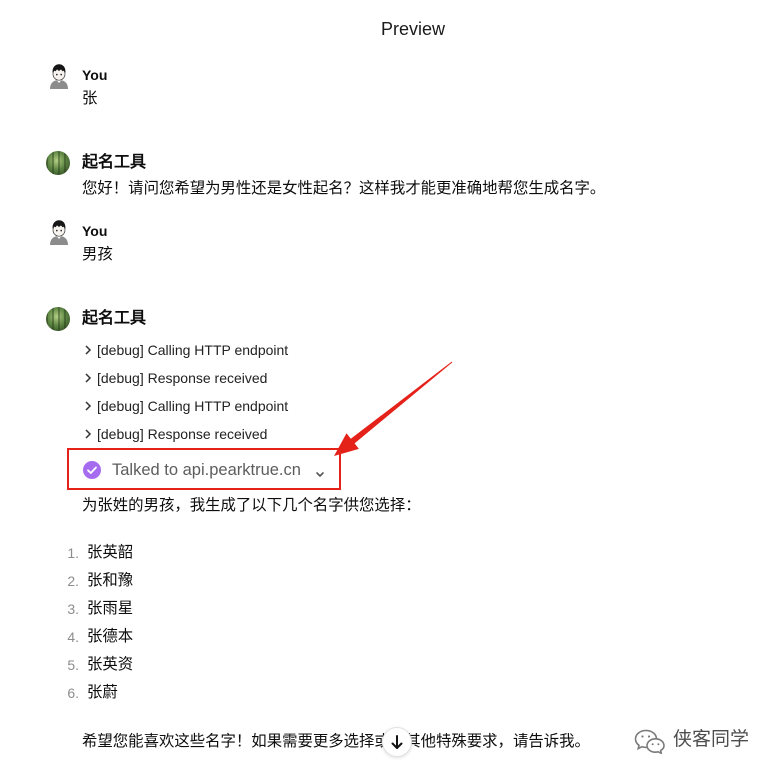 This screenshot has width=774, height=773. I want to click on list-item: 张蔚, so click(102, 692).